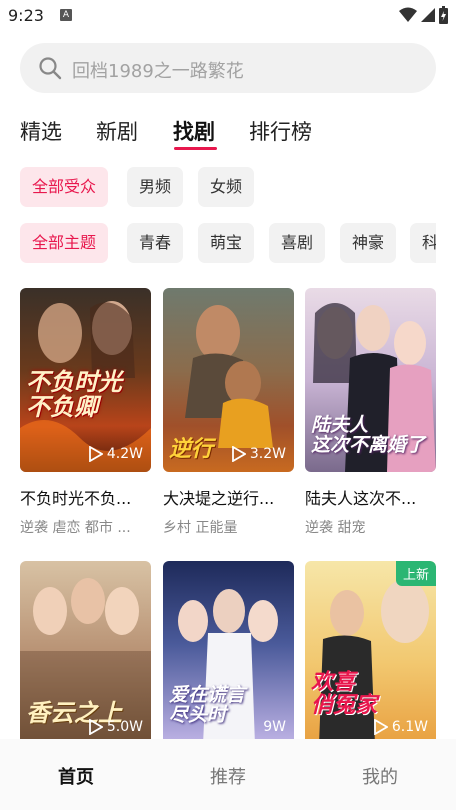  Describe the element at coordinates (194, 131) in the screenshot. I see `tab-browse: 找剧` at that location.